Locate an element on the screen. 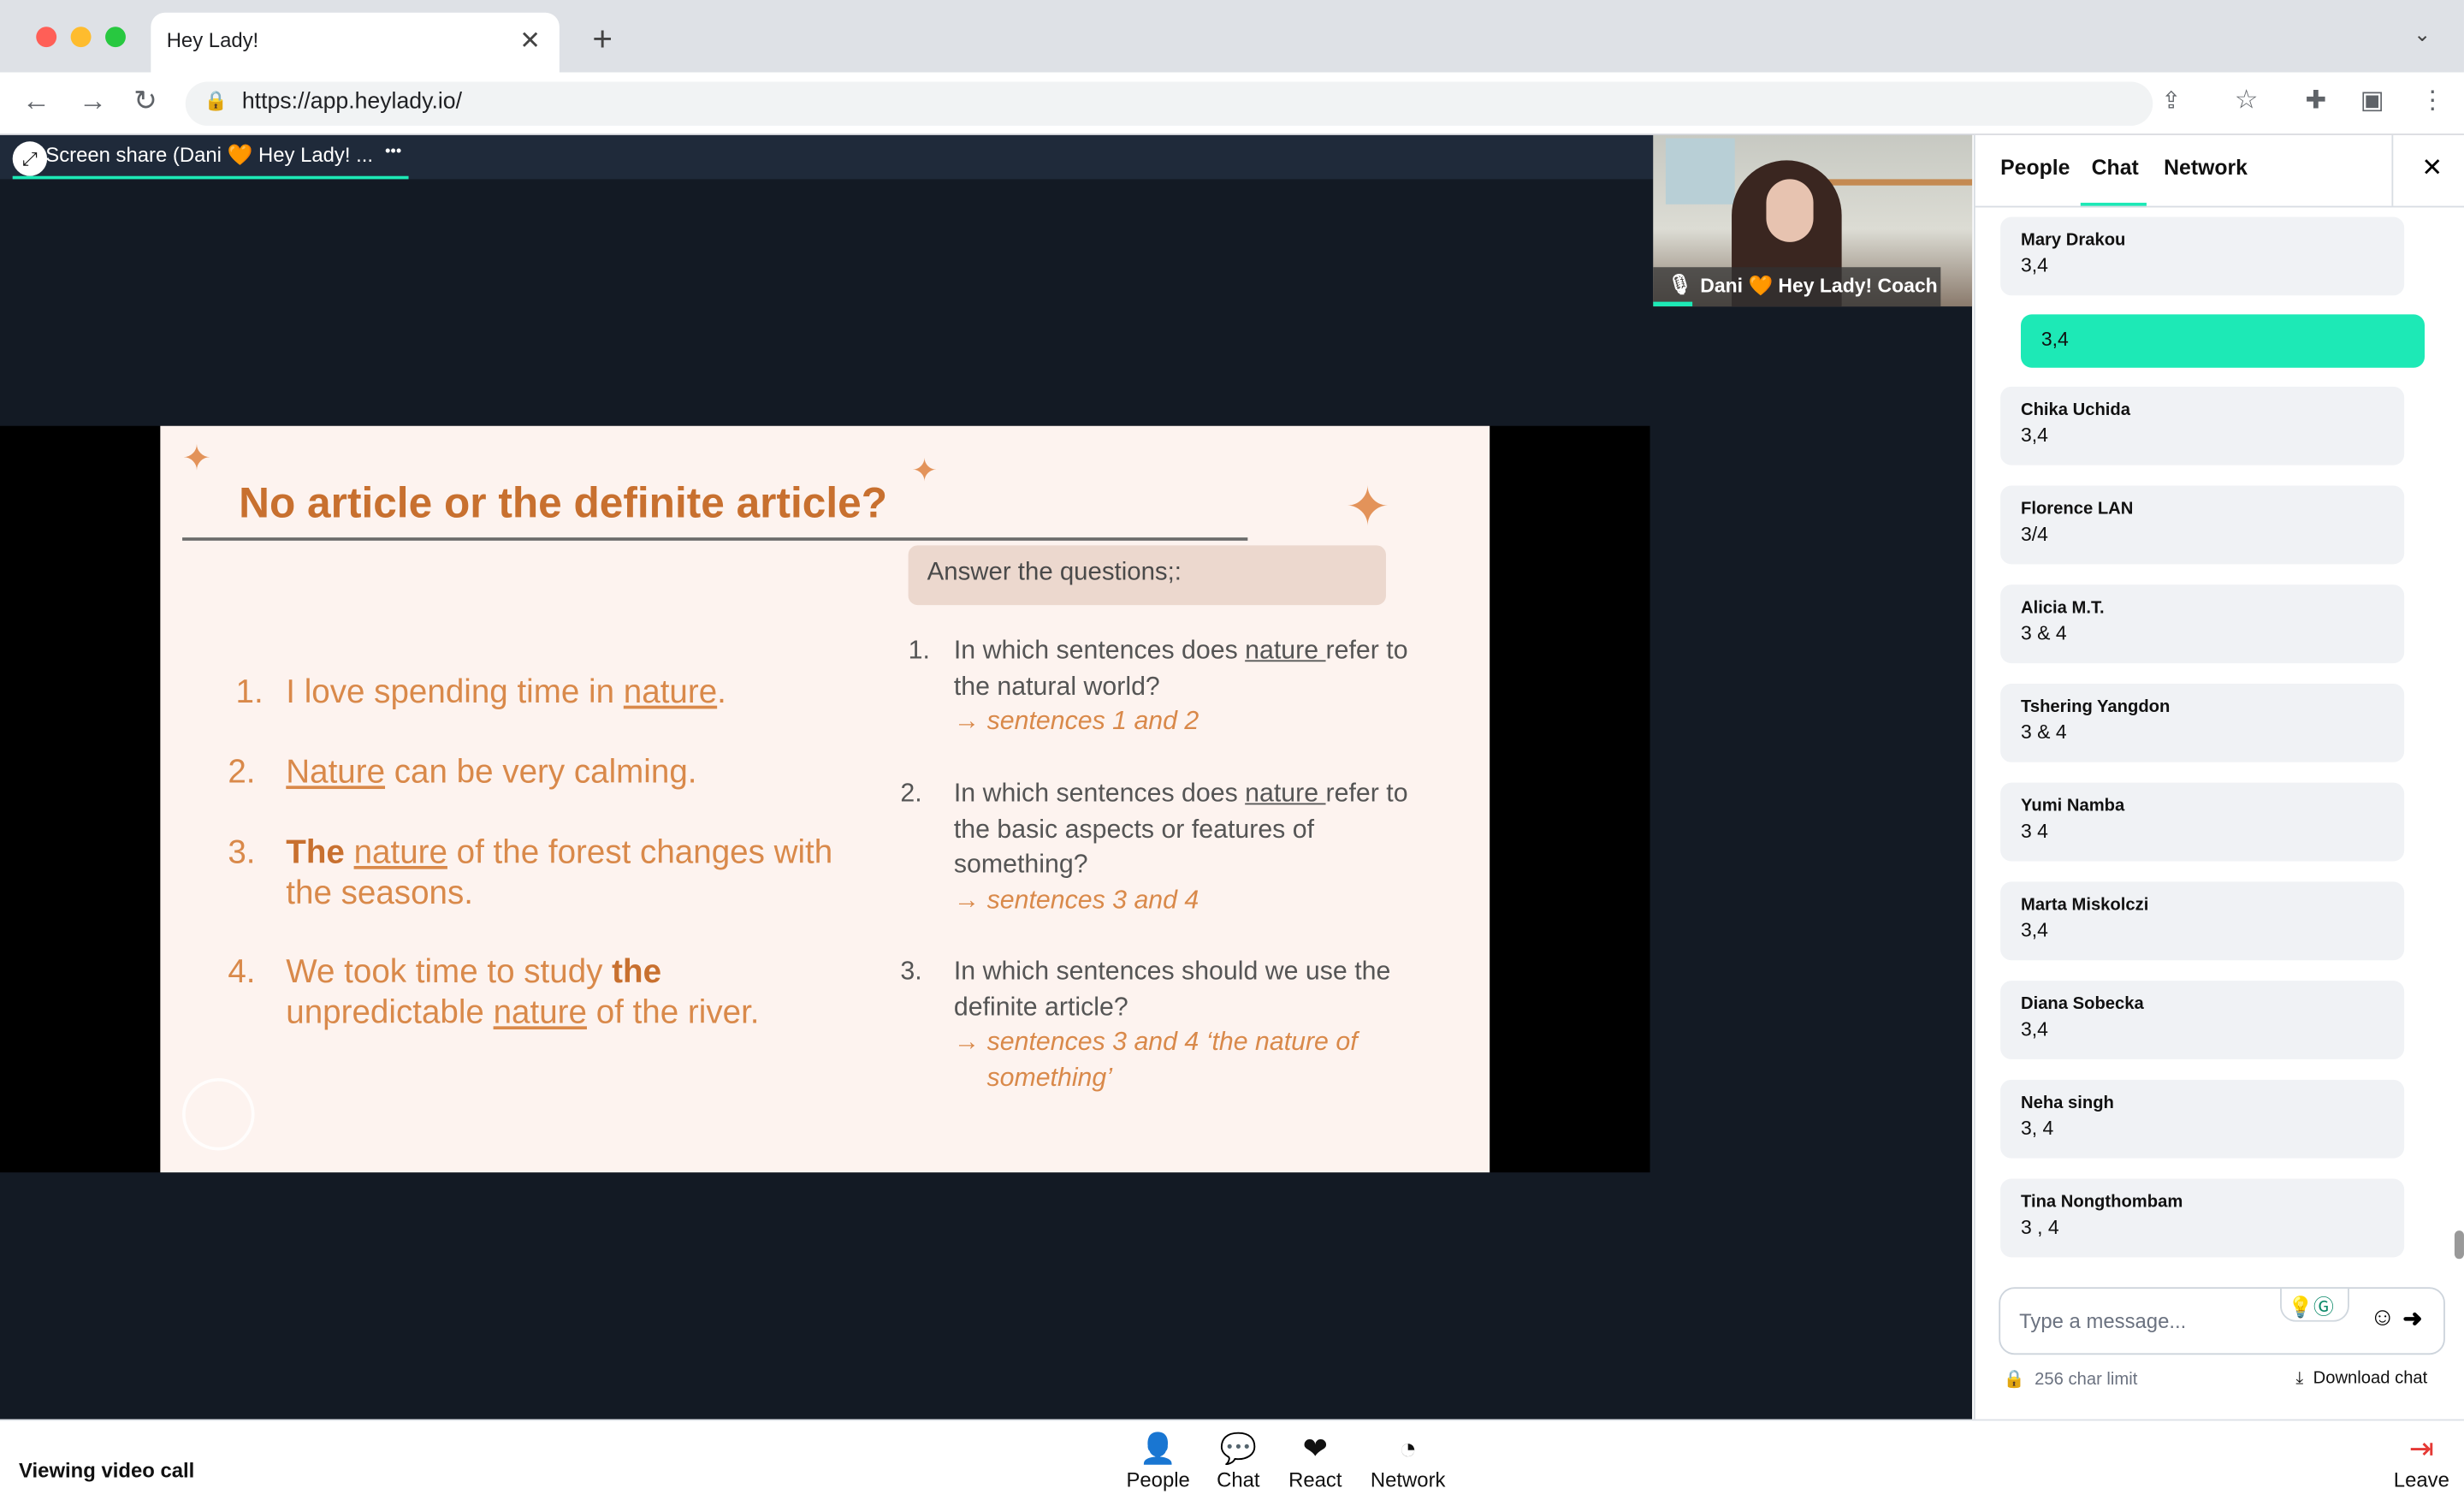 This screenshot has width=2464, height=1506. url-field: 🔒 https://app.heylady.io/ ⇪ is located at coordinates (1183, 104).